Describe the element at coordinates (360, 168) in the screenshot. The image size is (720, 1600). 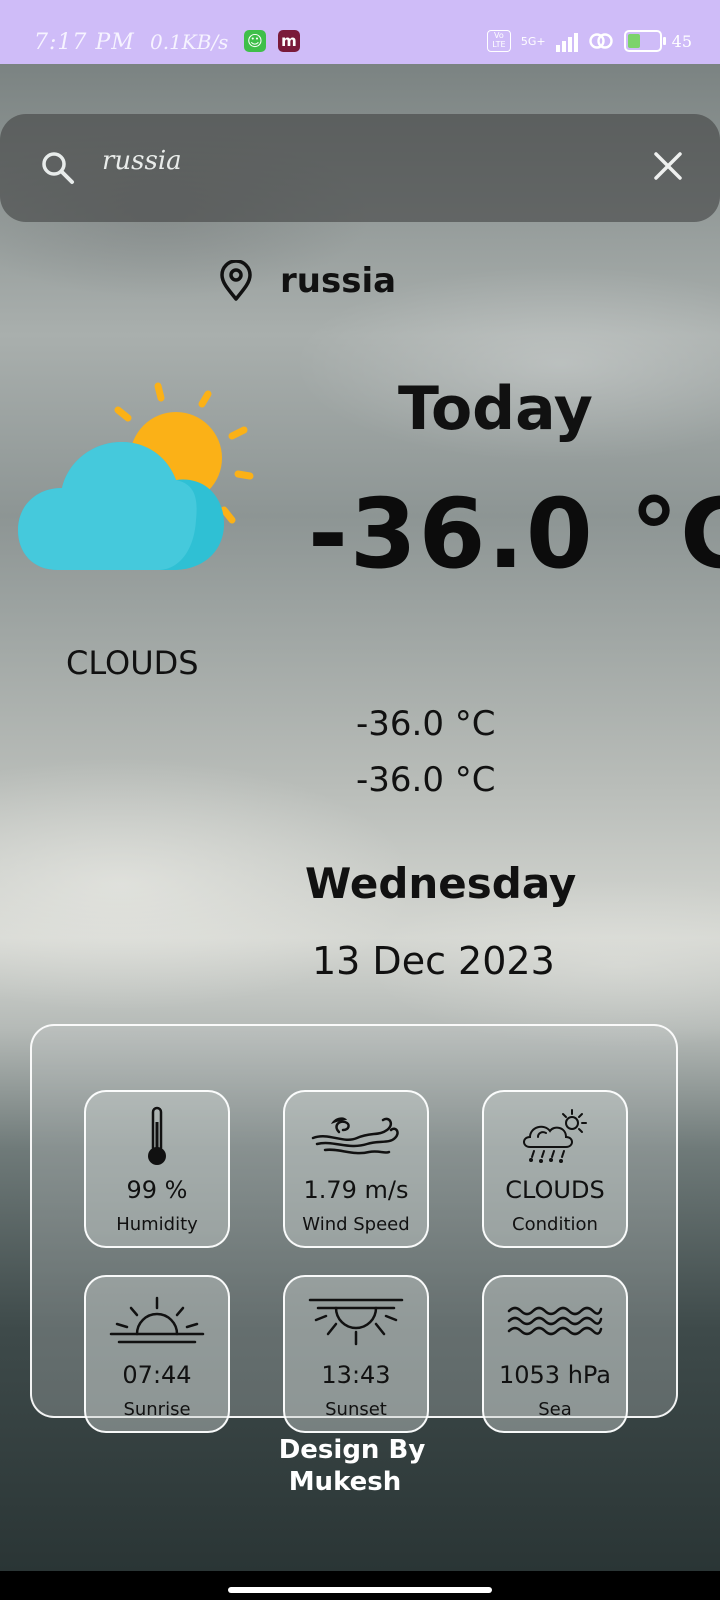
I see `search-bar: russia` at that location.